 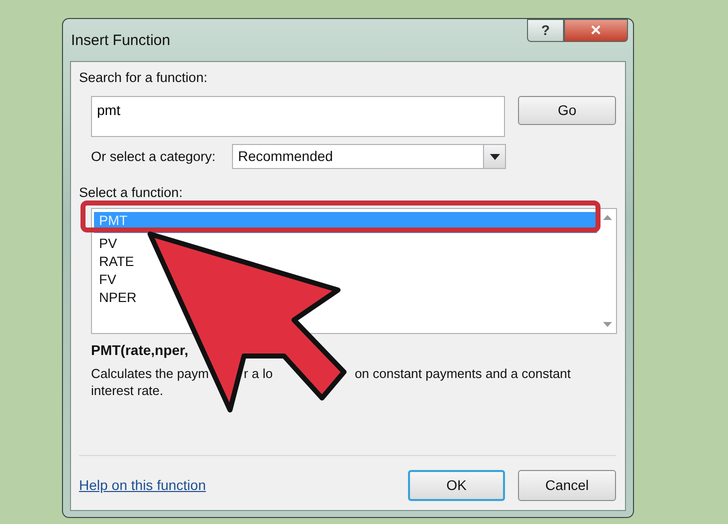 What do you see at coordinates (345, 279) in the screenshot?
I see `function-list-item: FV` at bounding box center [345, 279].